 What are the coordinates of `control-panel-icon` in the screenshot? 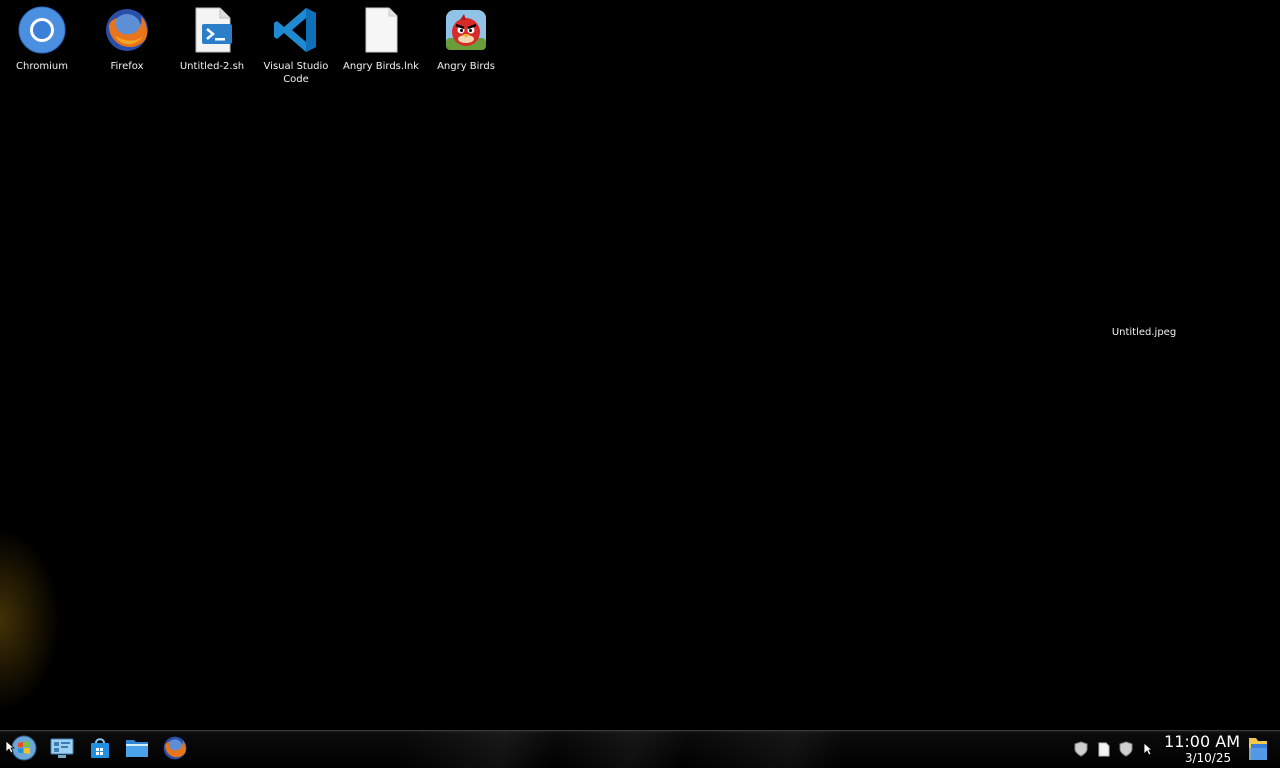 It's located at (62, 750).